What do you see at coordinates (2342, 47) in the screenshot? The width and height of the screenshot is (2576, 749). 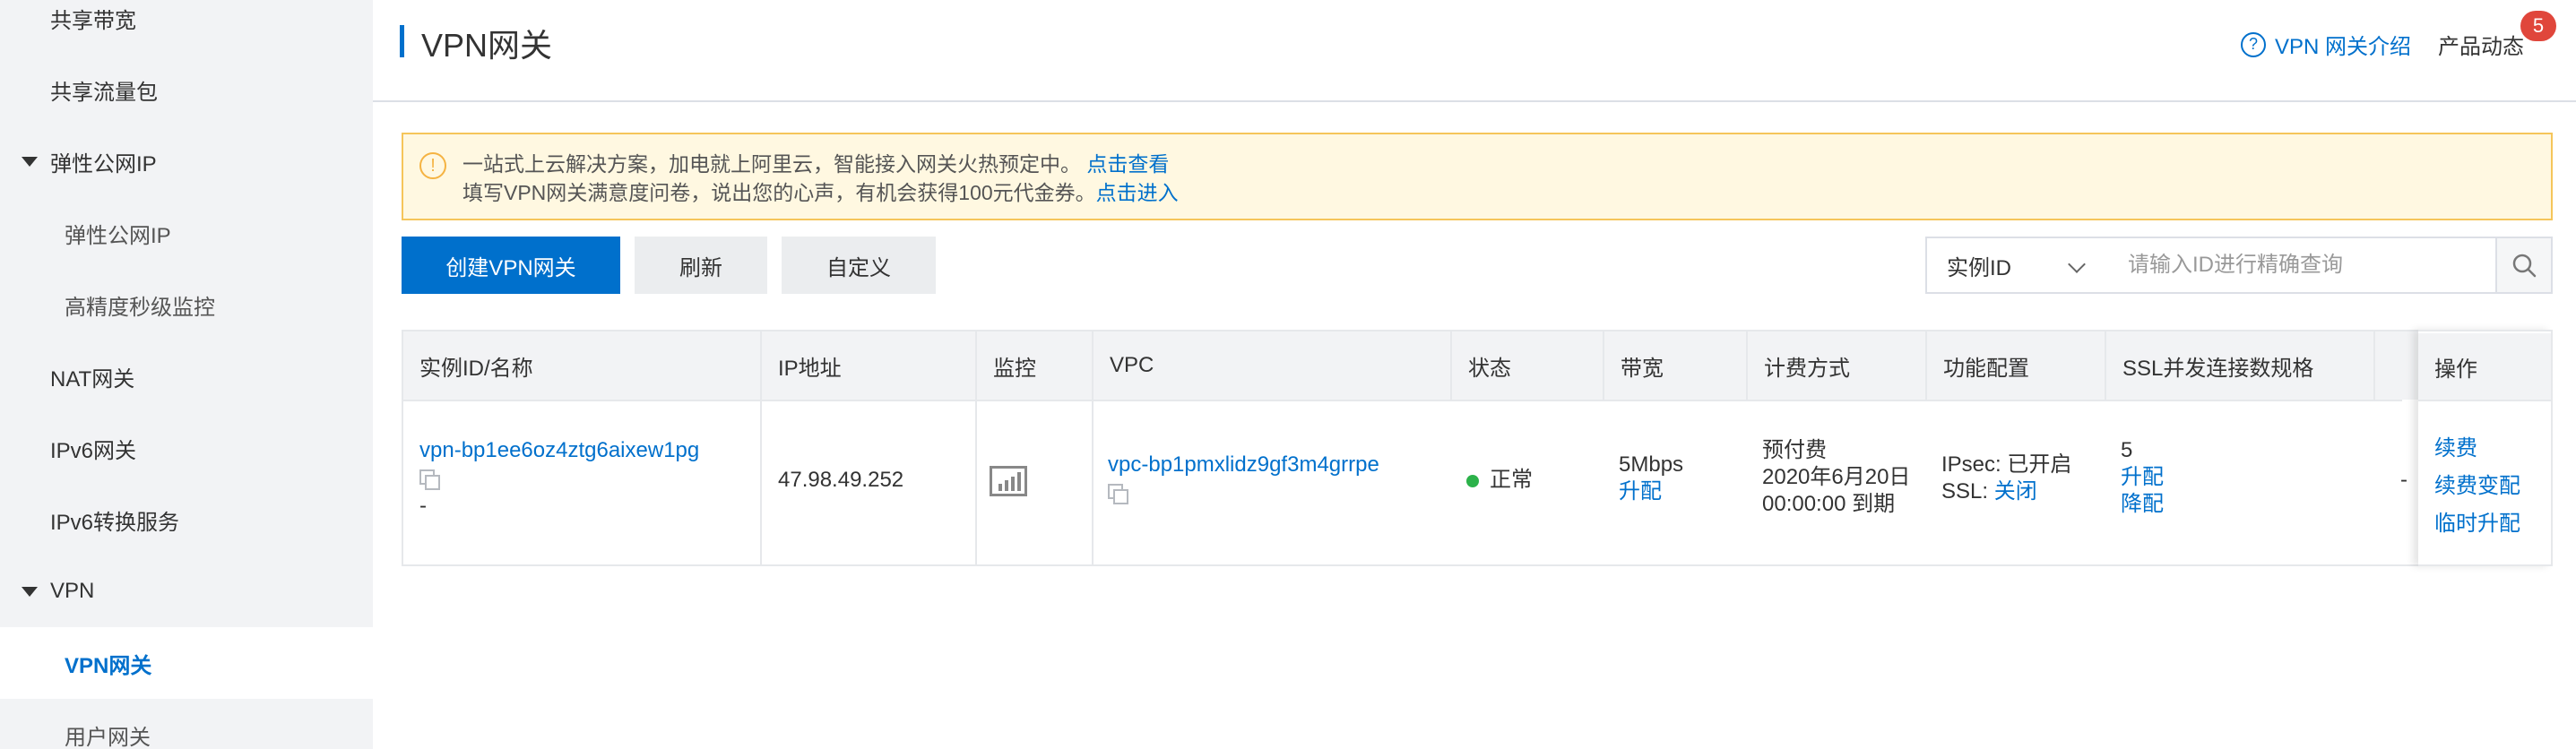 I see `vpn-intro-label: VPN 网关介绍` at bounding box center [2342, 47].